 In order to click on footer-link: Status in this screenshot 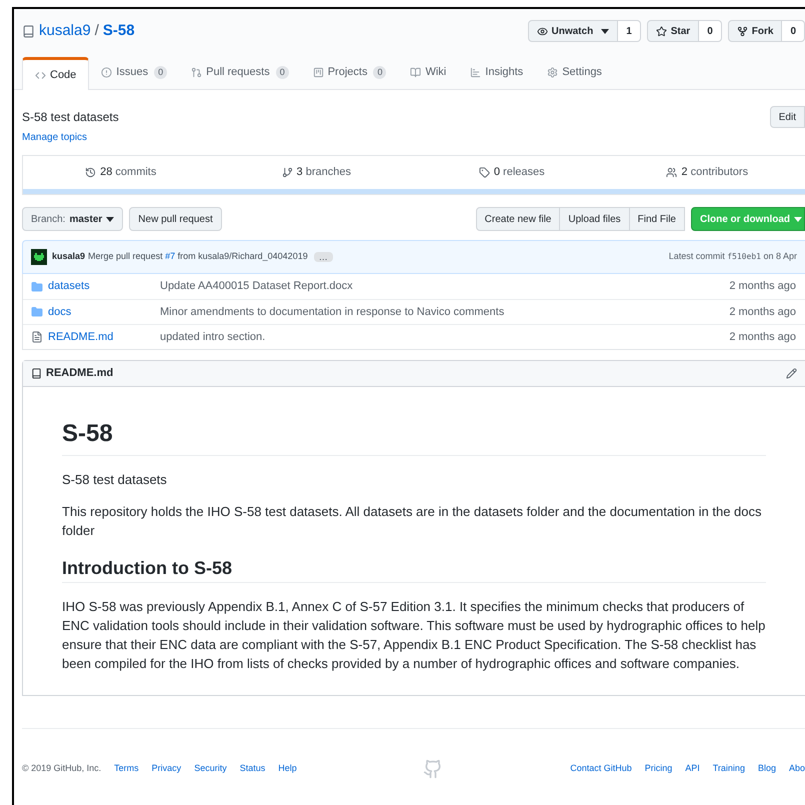, I will do `click(253, 769)`.